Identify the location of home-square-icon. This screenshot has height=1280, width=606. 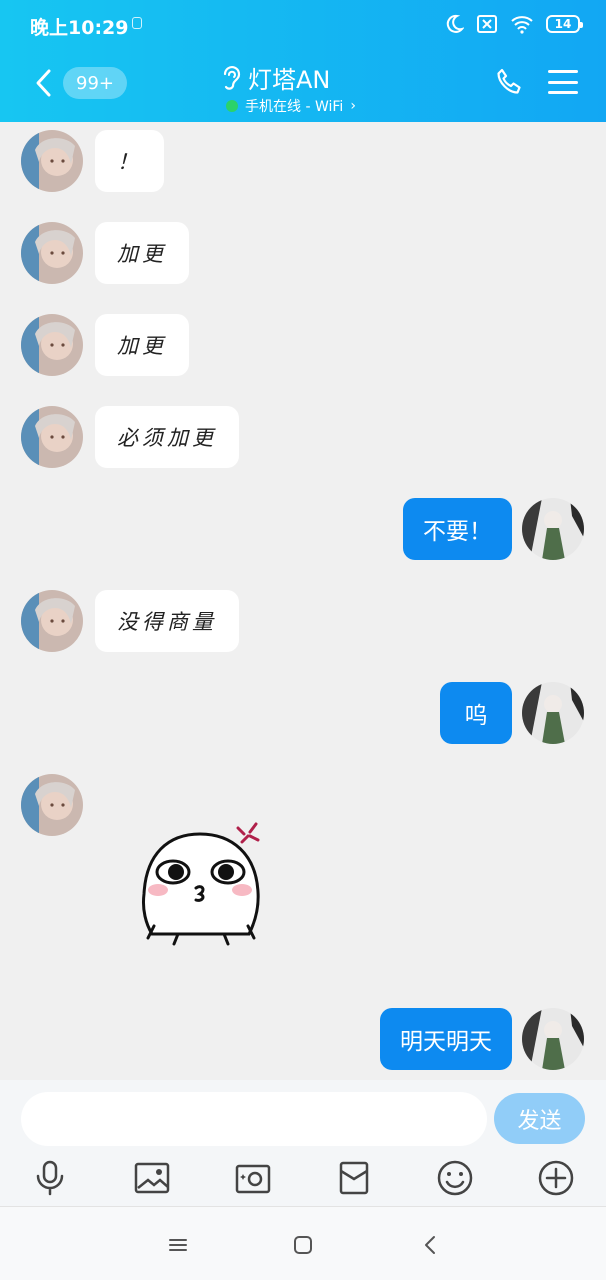
(303, 1245).